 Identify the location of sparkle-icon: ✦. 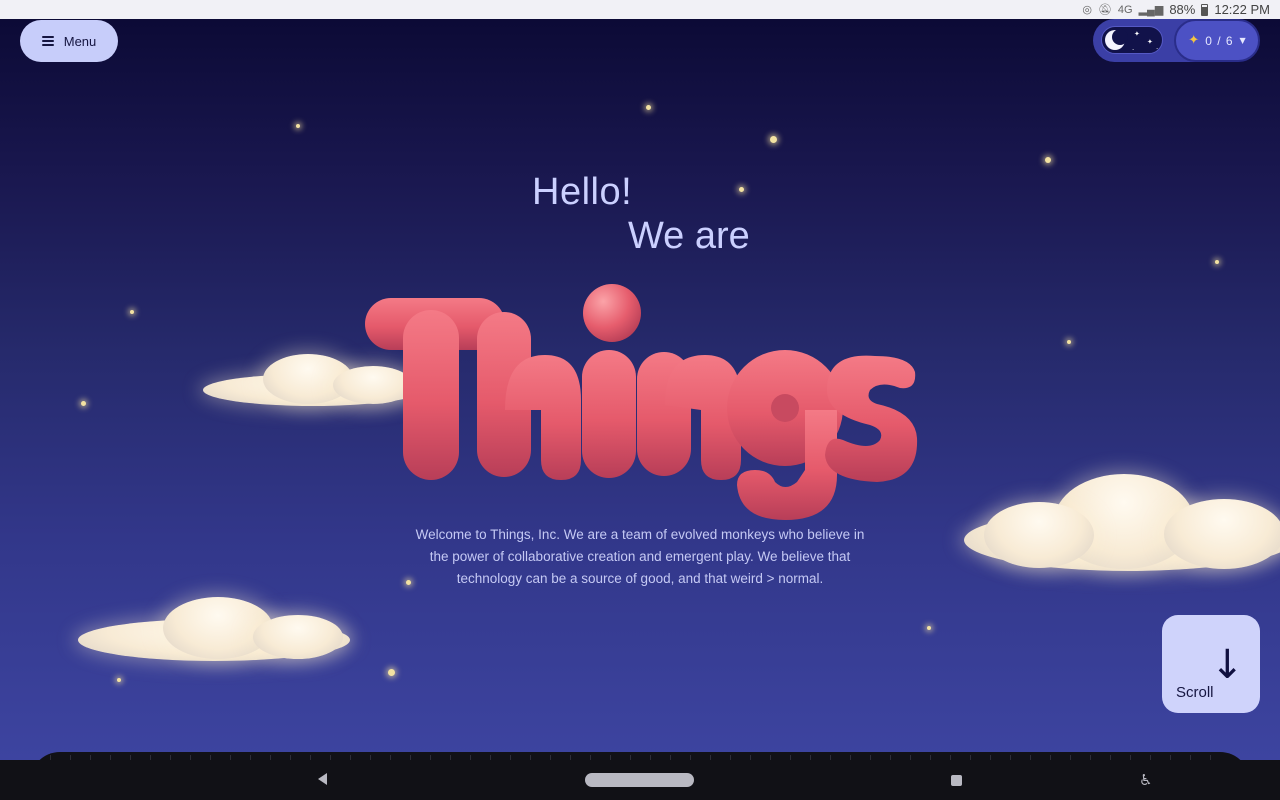
(1194, 40).